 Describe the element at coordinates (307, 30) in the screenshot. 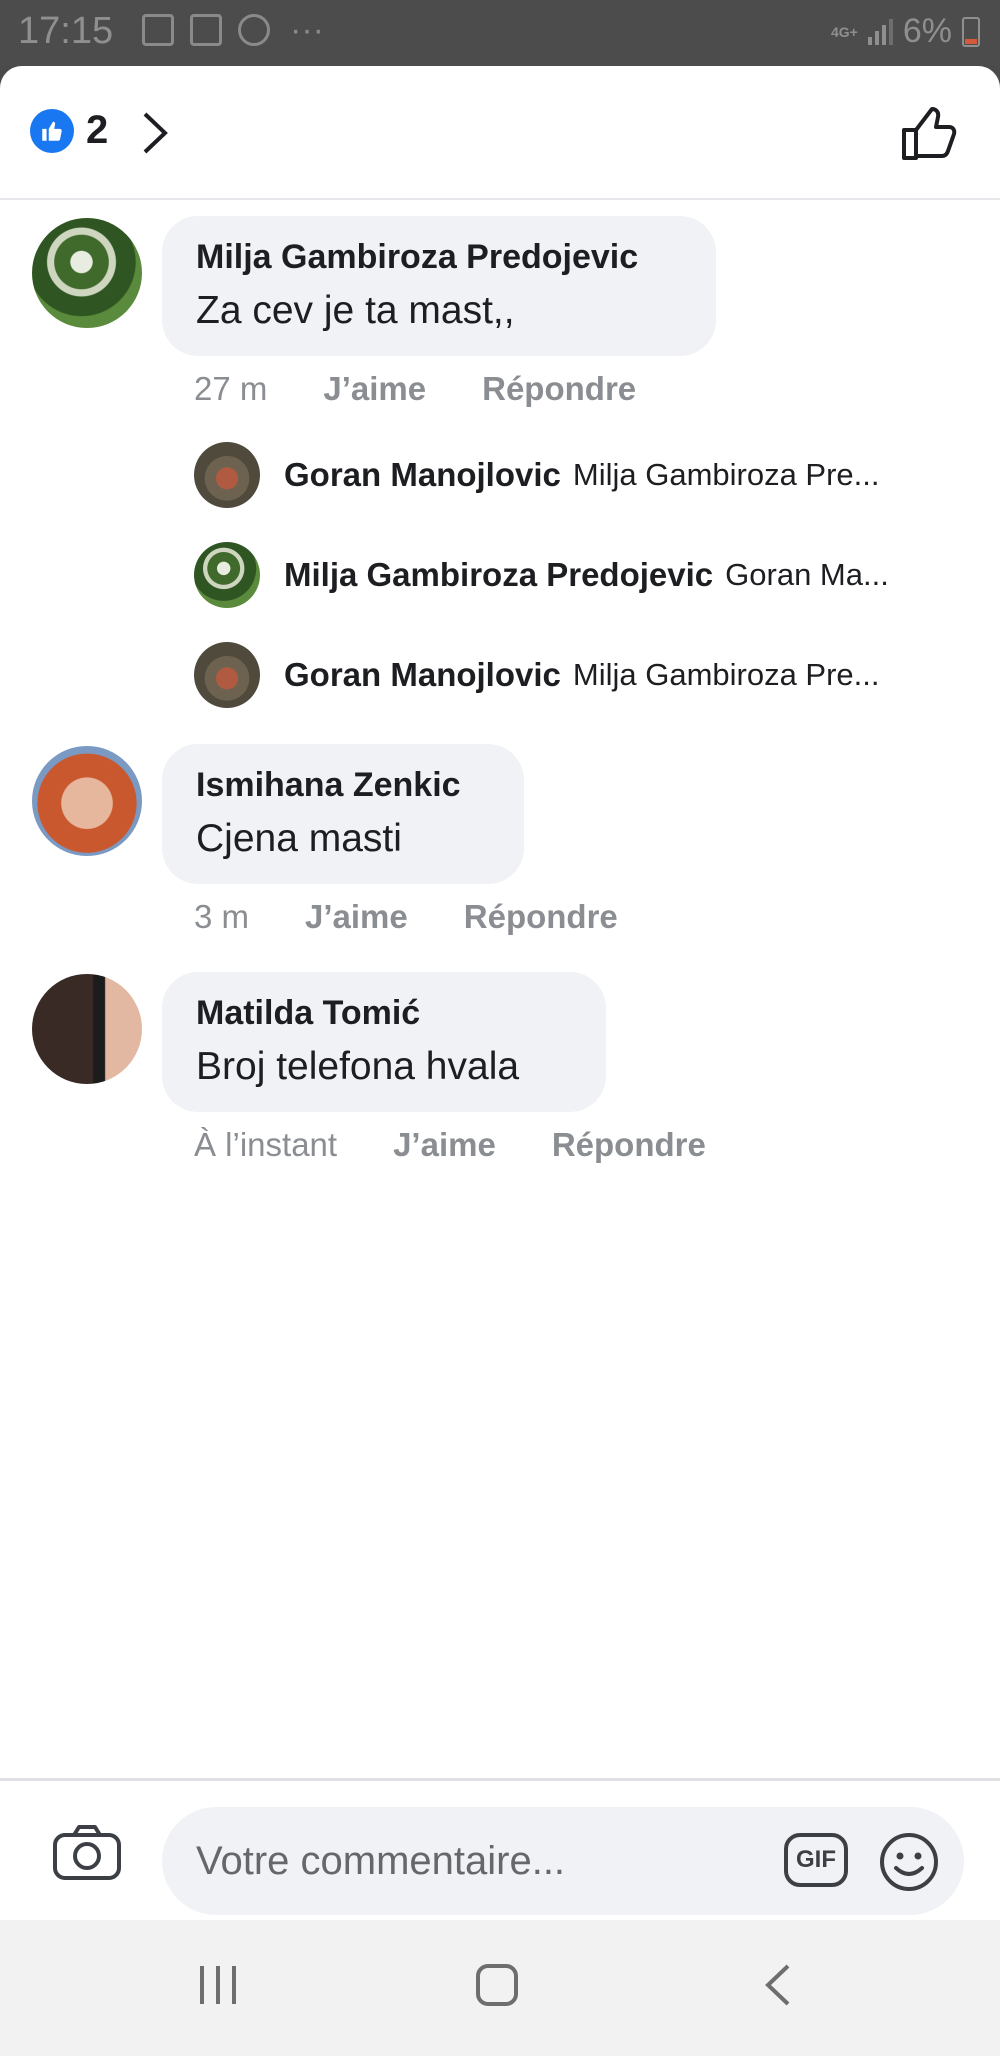

I see `more-notifications-icon: ···` at that location.